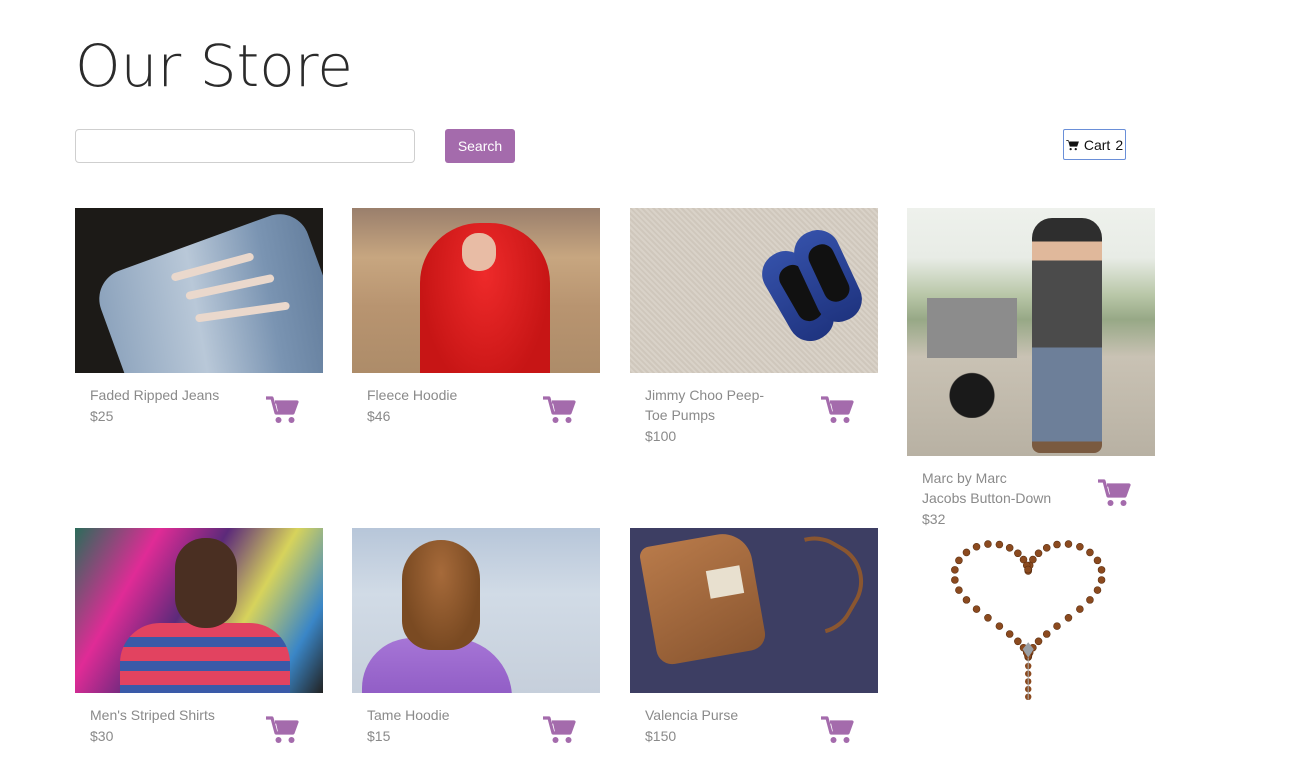 The height and width of the screenshot is (772, 1311). What do you see at coordinates (199, 610) in the screenshot?
I see `striped-shirt-image` at bounding box center [199, 610].